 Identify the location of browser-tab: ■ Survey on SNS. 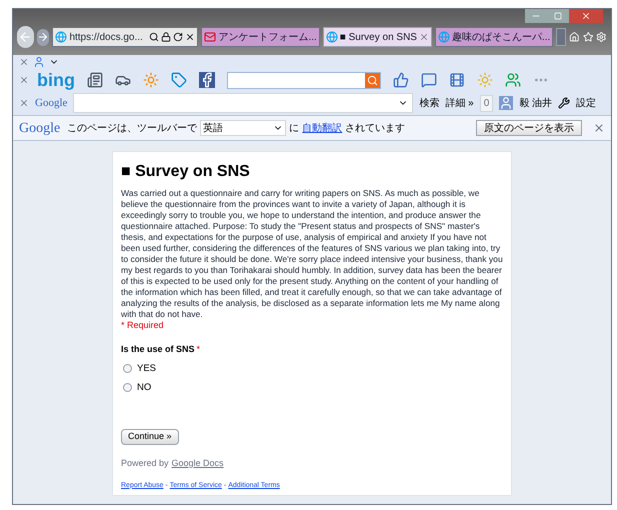
(377, 37).